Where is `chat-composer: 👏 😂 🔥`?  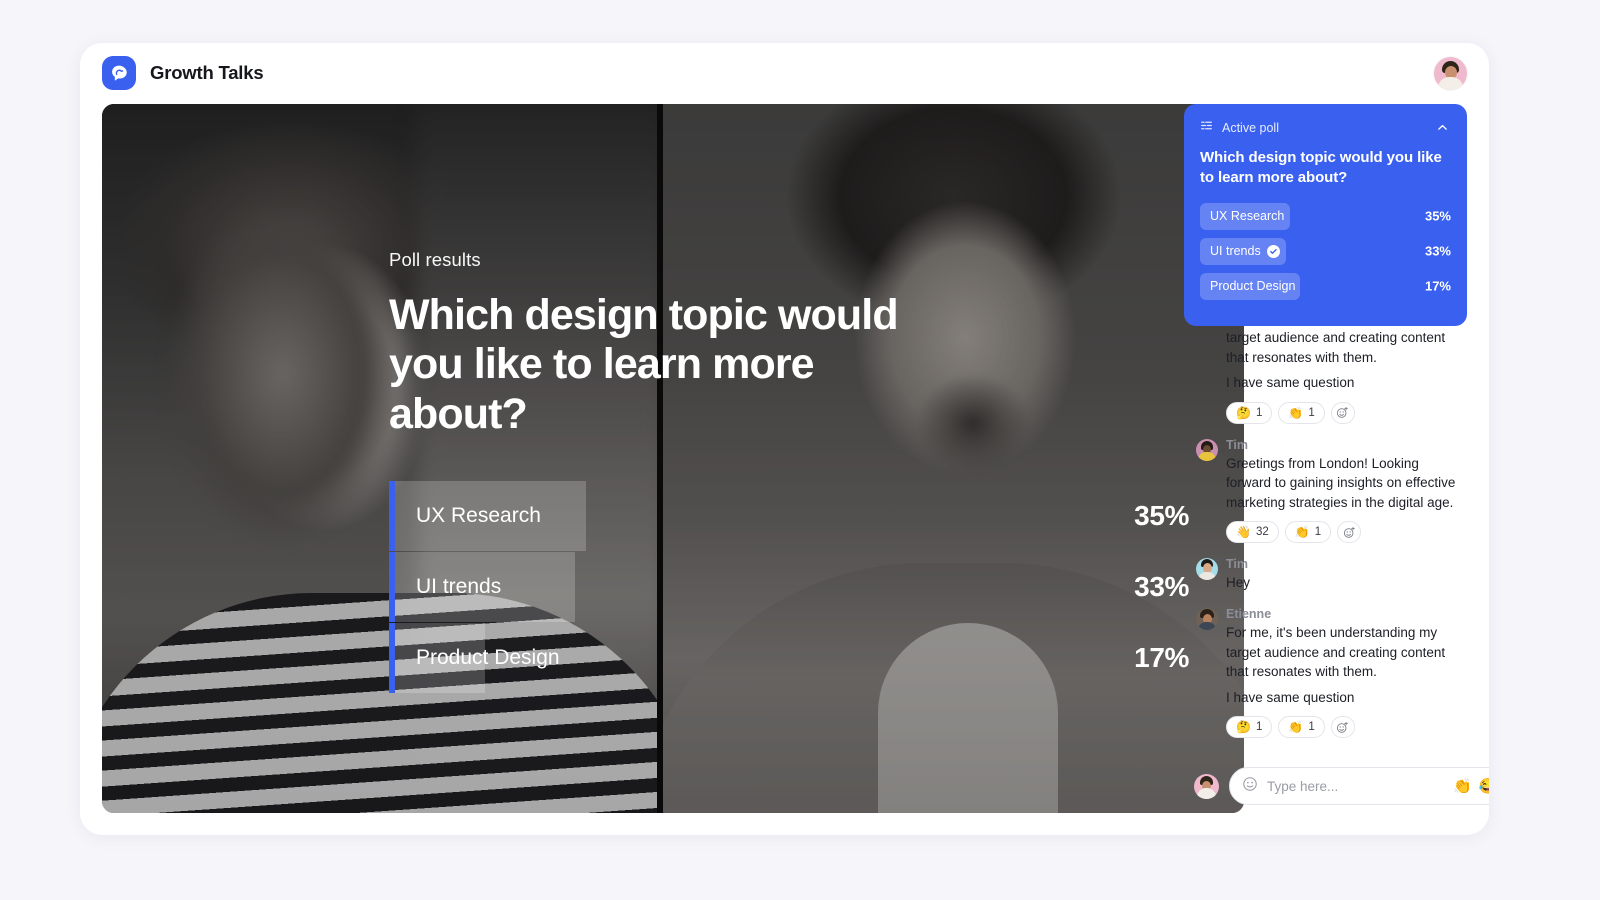 chat-composer: 👏 😂 🔥 is located at coordinates (1336, 786).